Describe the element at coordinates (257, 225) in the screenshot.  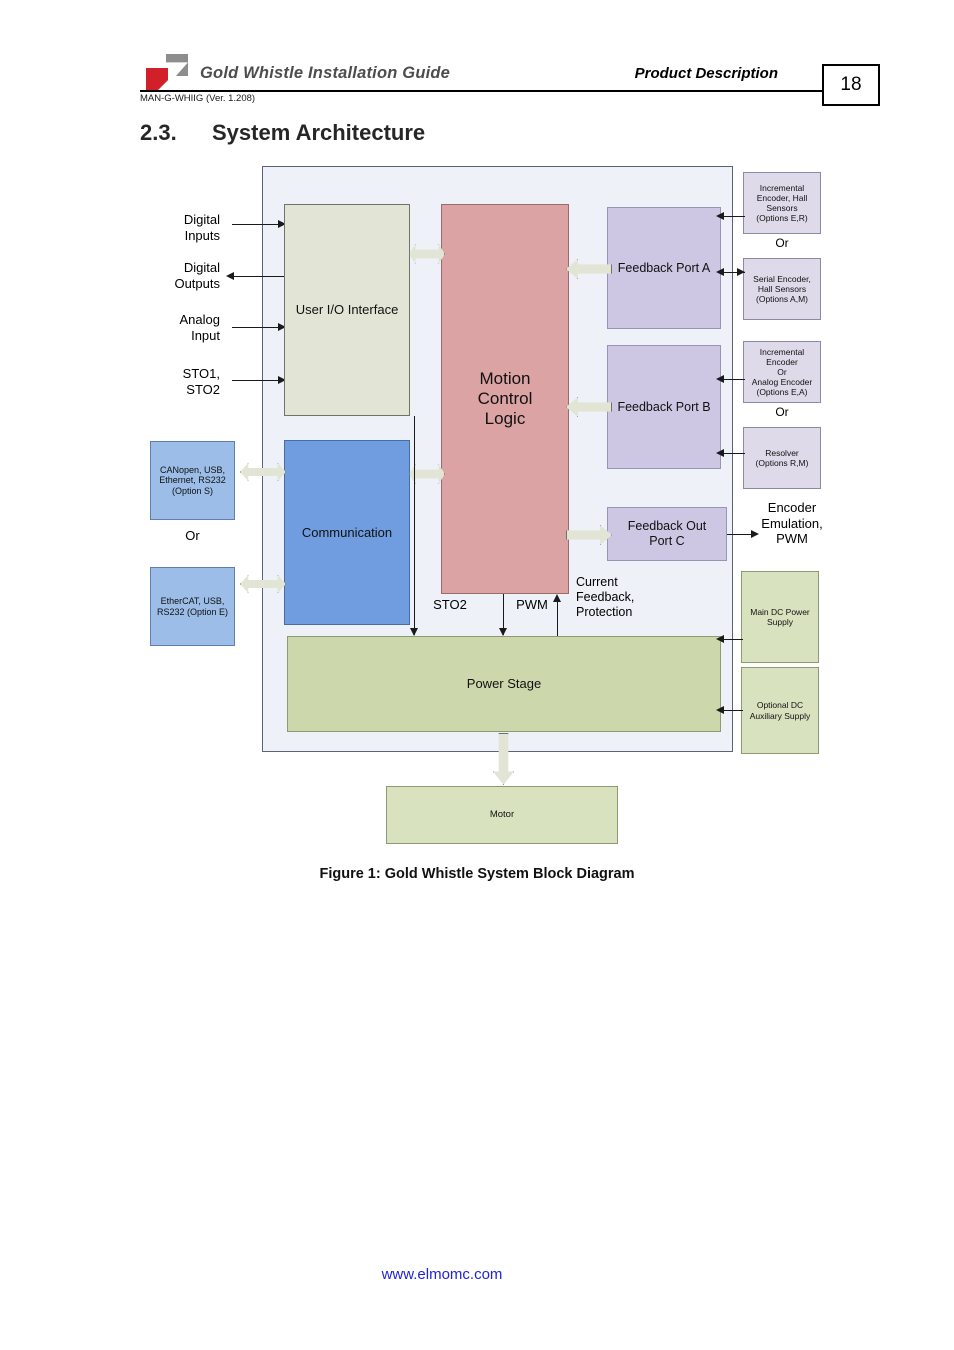
I see `line-digital-inputs` at that location.